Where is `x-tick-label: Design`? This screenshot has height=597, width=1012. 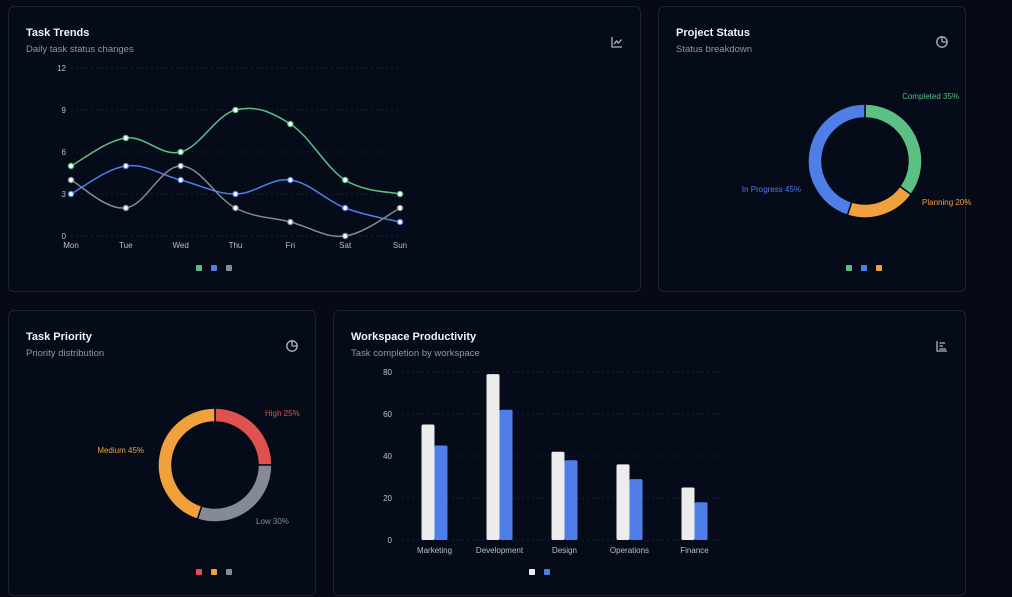 x-tick-label: Design is located at coordinates (564, 550).